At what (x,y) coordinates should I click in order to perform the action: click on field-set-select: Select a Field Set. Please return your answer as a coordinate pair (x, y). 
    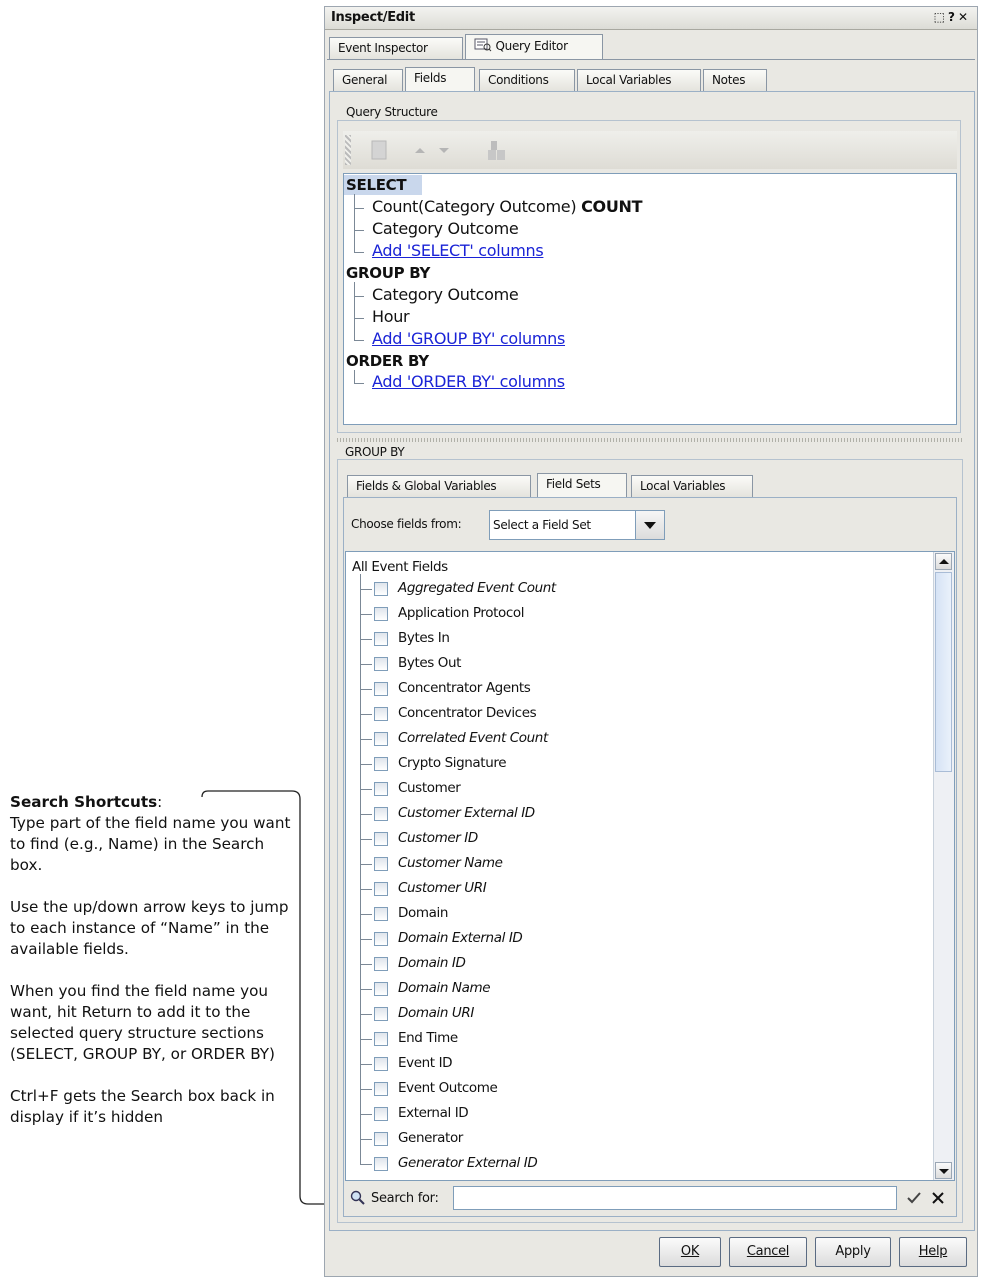
    Looking at the image, I should click on (577, 525).